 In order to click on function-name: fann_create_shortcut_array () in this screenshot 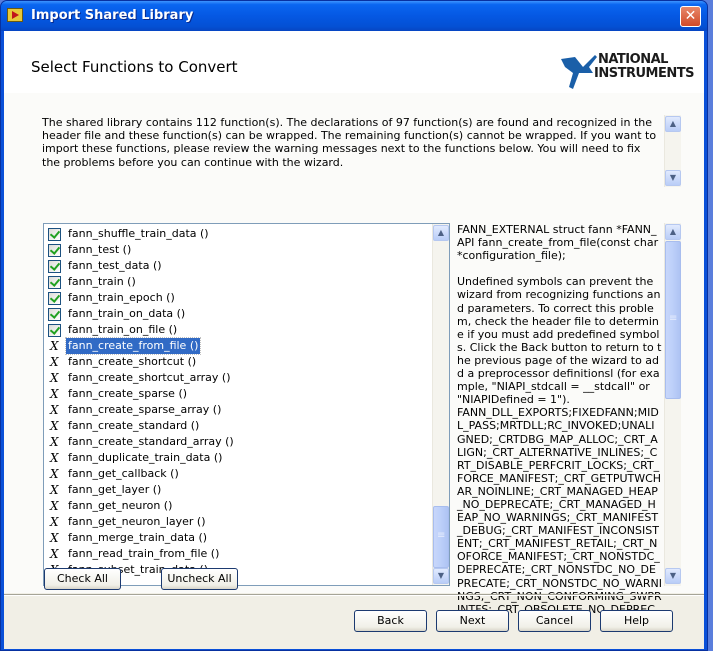, I will do `click(149, 377)`.